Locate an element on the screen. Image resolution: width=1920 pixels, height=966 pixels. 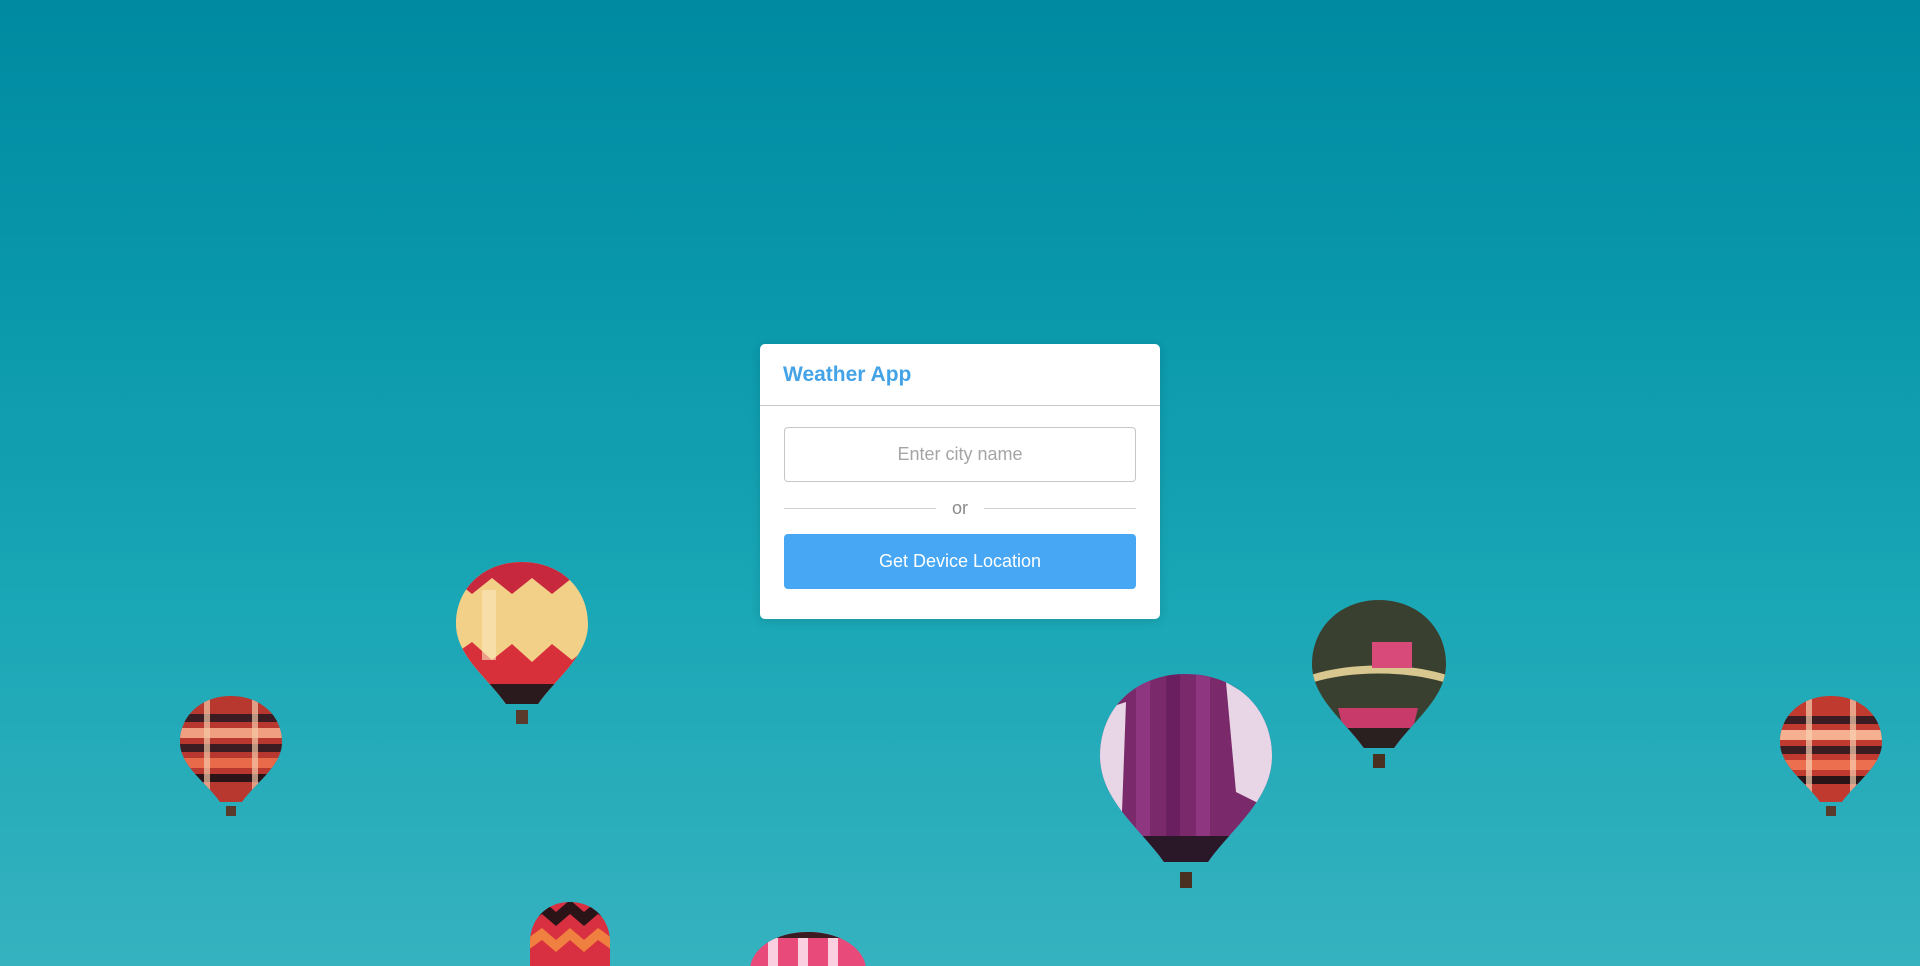
divider-line-right is located at coordinates (1060, 508).